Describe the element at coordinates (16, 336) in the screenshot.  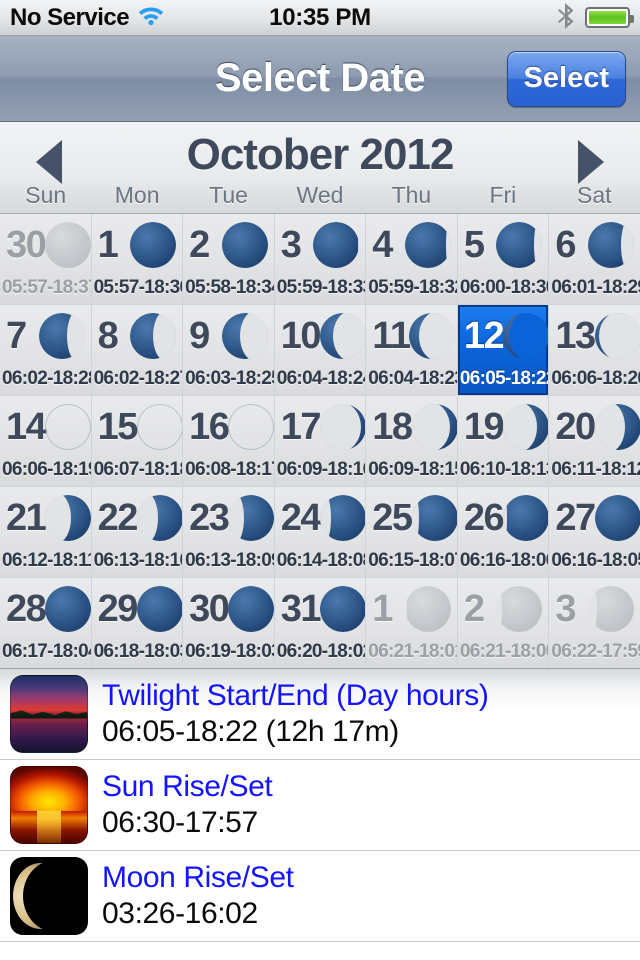
I see `day-number: 7` at that location.